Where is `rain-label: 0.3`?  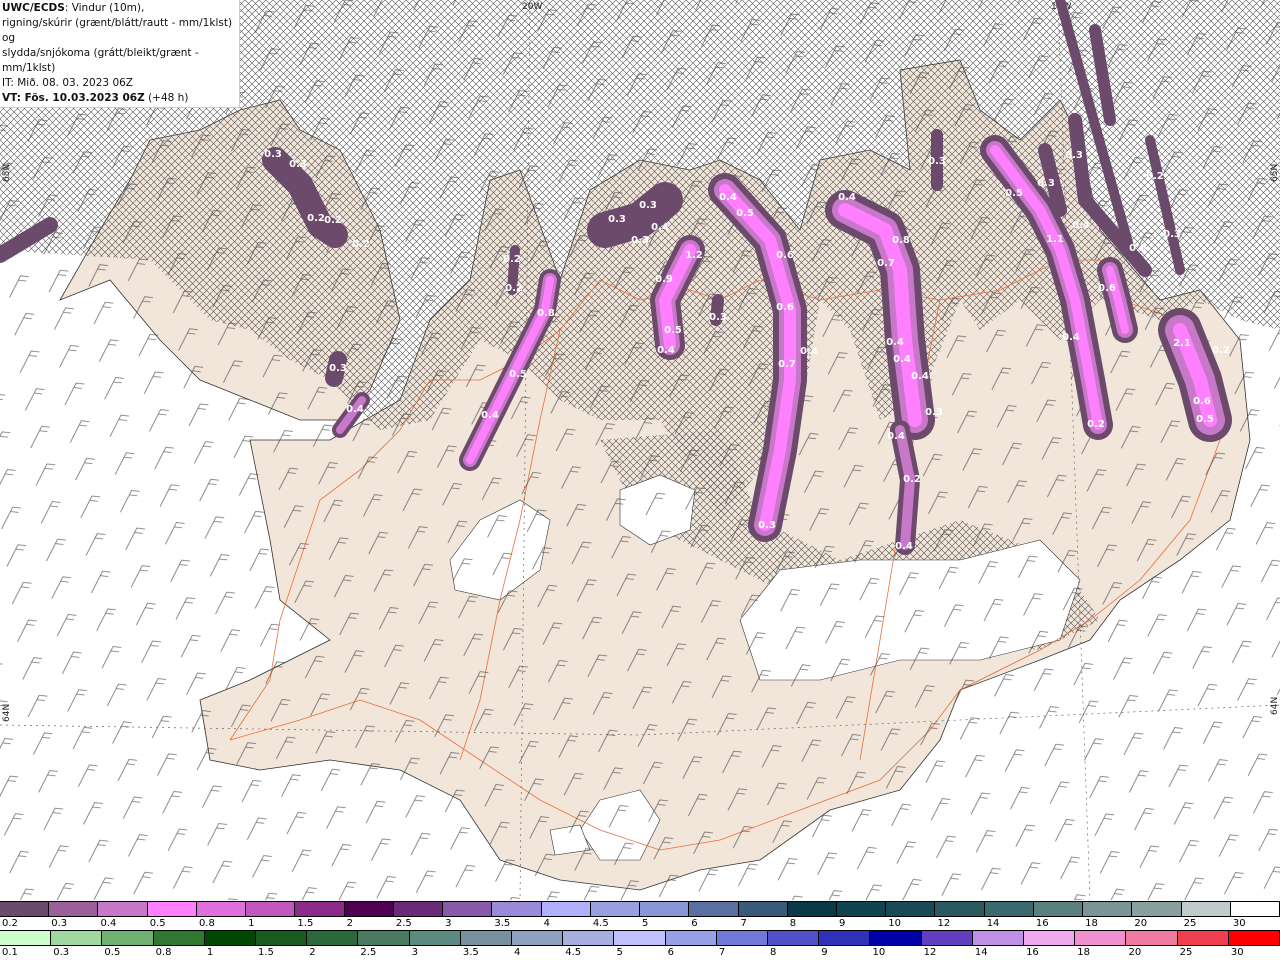
rain-label: 0.3 is located at coordinates (61, 952).